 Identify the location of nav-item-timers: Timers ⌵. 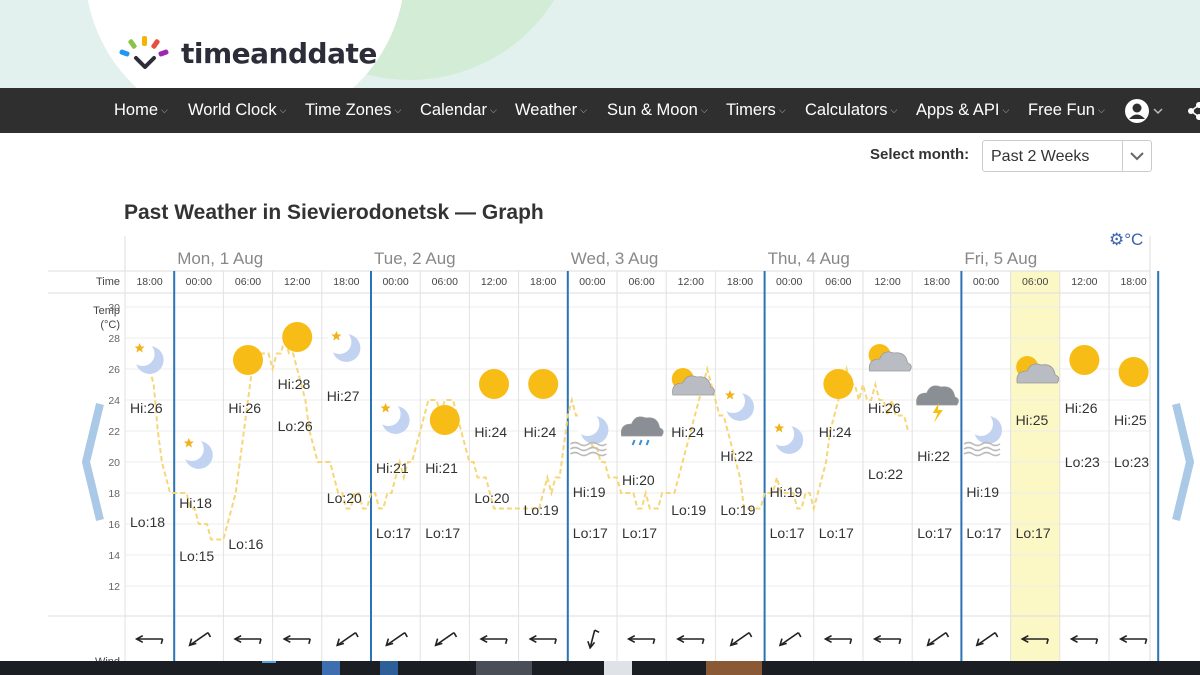
(756, 110).